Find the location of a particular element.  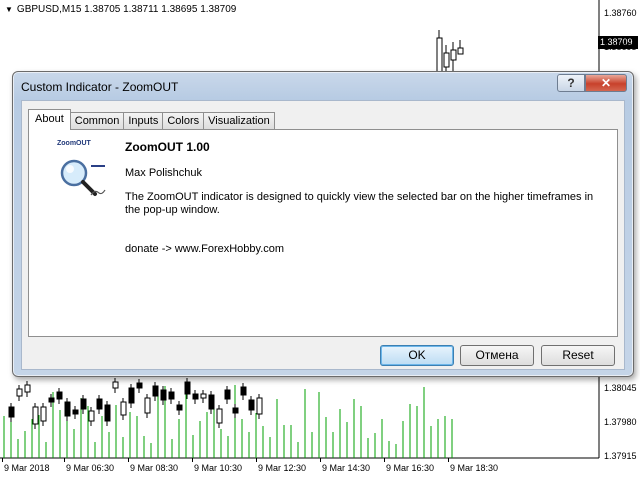

price-label: 1.38760 is located at coordinates (620, 13).